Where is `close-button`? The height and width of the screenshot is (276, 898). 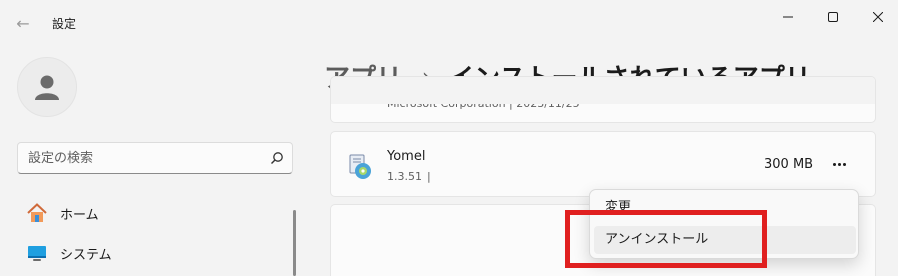 close-button is located at coordinates (876, 17).